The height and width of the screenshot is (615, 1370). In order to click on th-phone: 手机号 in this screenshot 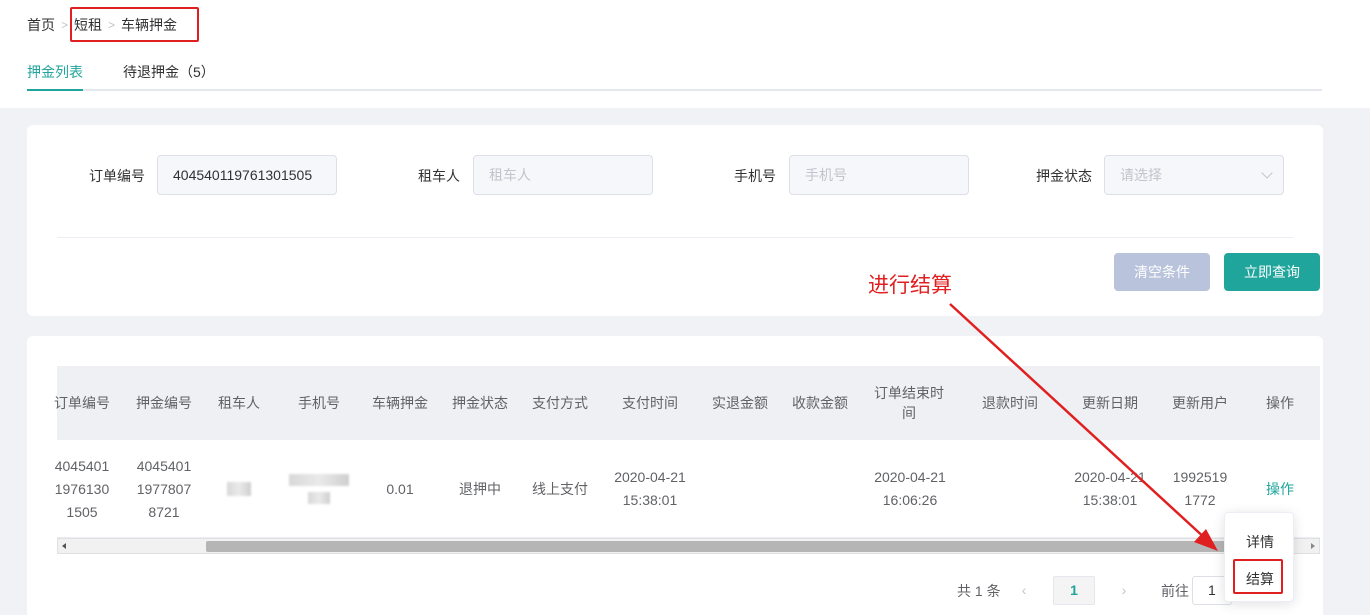, I will do `click(319, 403)`.